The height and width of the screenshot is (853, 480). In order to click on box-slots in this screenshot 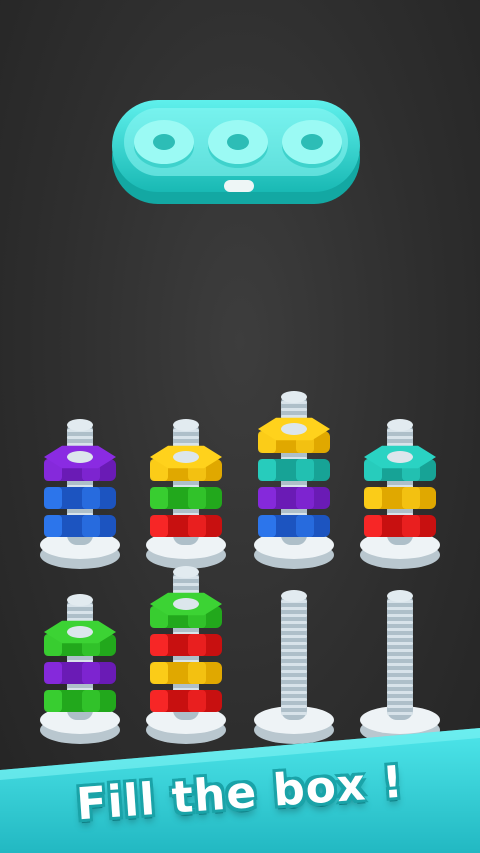, I will do `click(238, 144)`.